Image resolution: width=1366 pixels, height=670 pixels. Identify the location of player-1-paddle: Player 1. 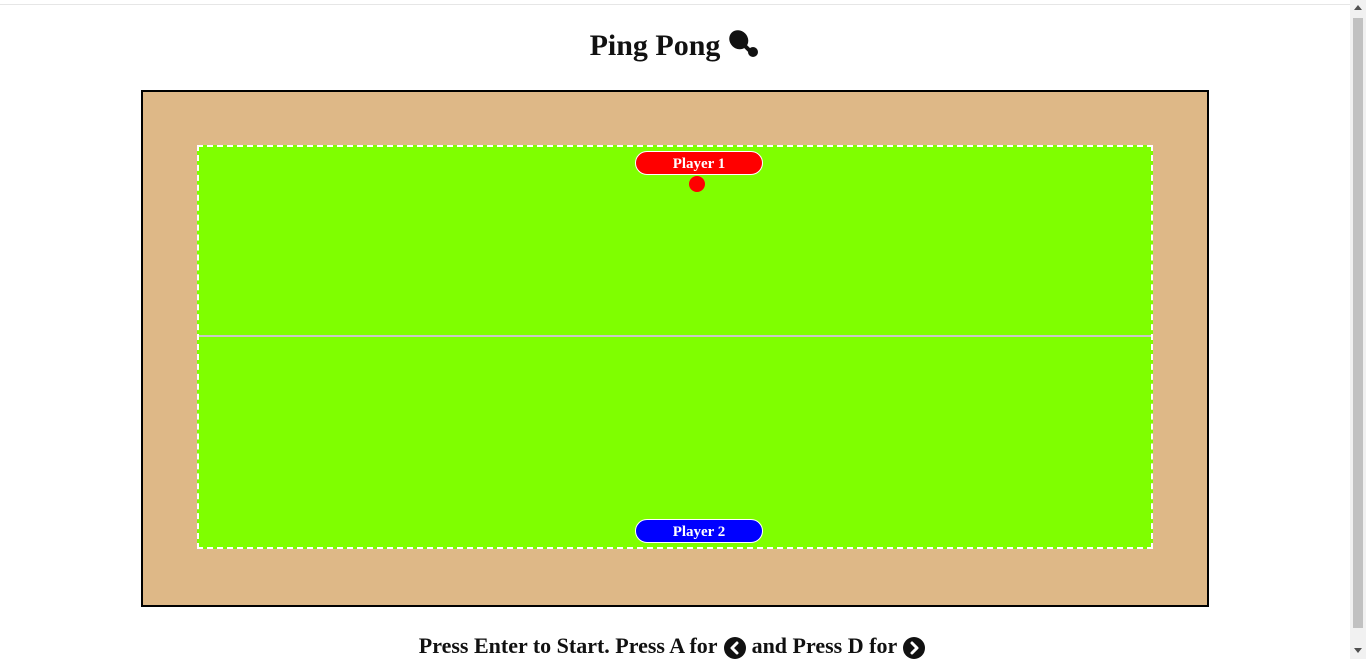
(699, 163).